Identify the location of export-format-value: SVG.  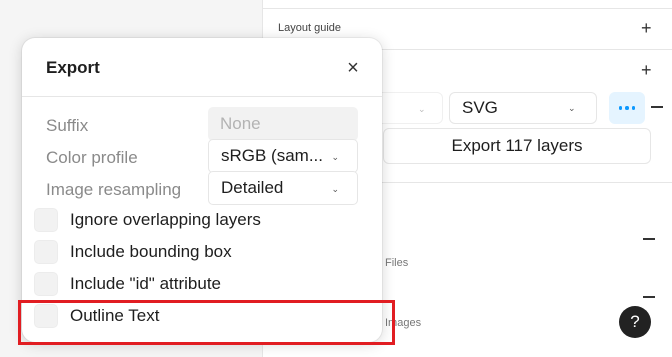
(480, 107).